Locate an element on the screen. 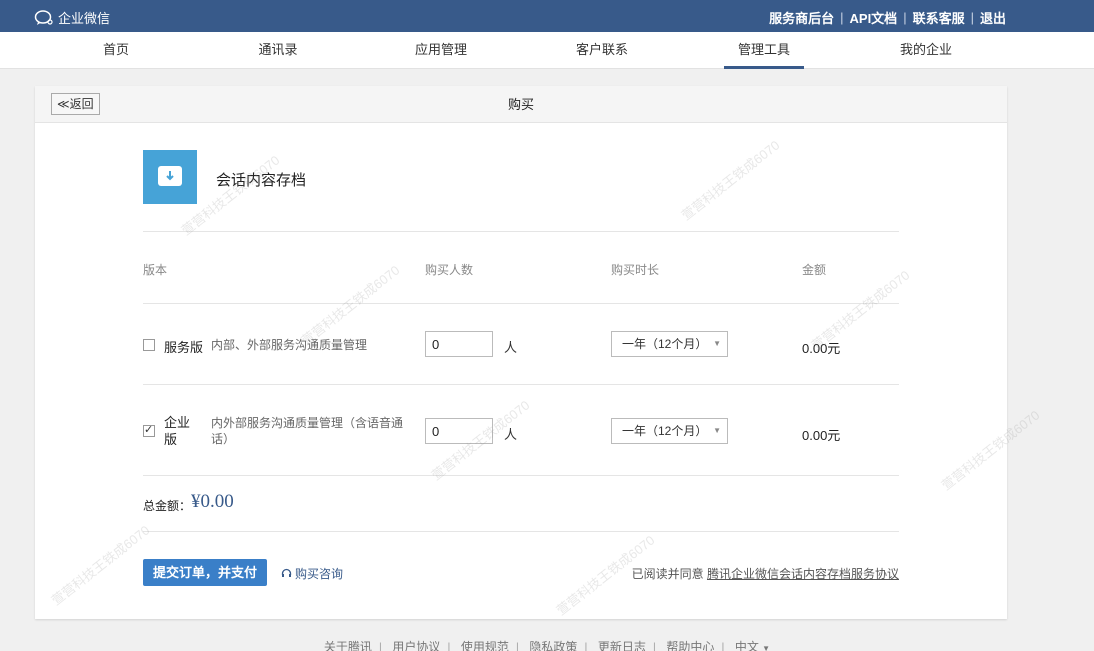  brand: 企业微信 is located at coordinates (72, 17).